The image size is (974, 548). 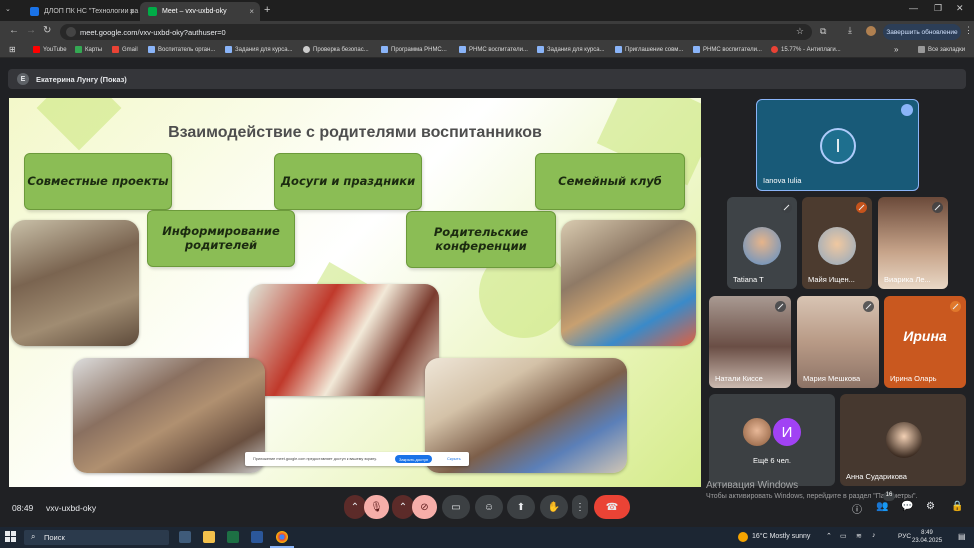 I want to click on bookmark-star-icon: ☆, so click(x=800, y=31).